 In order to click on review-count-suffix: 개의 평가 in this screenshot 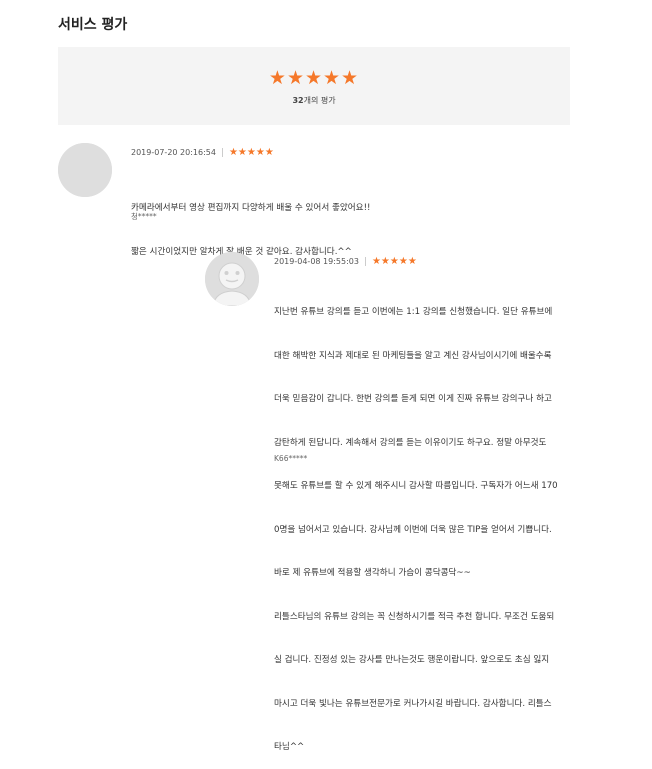, I will do `click(319, 100)`.